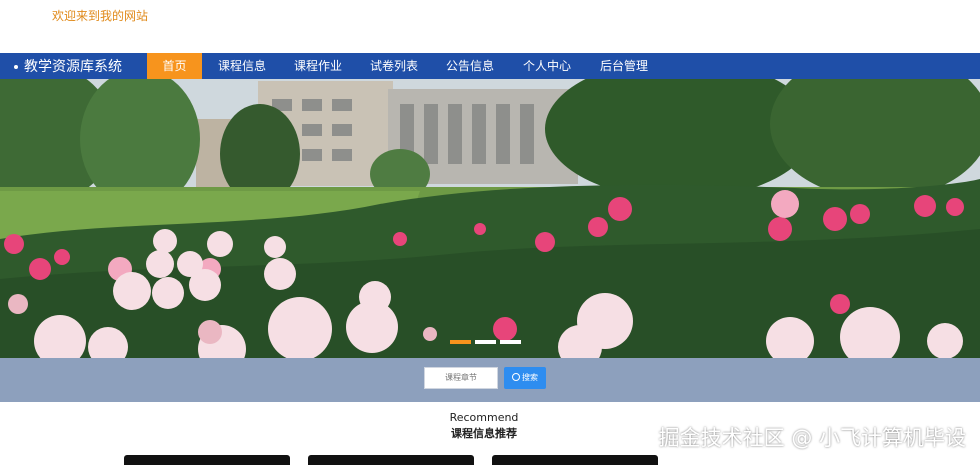 Image resolution: width=980 pixels, height=465 pixels. I want to click on nav-item-exams: 试卷列表, so click(394, 66).